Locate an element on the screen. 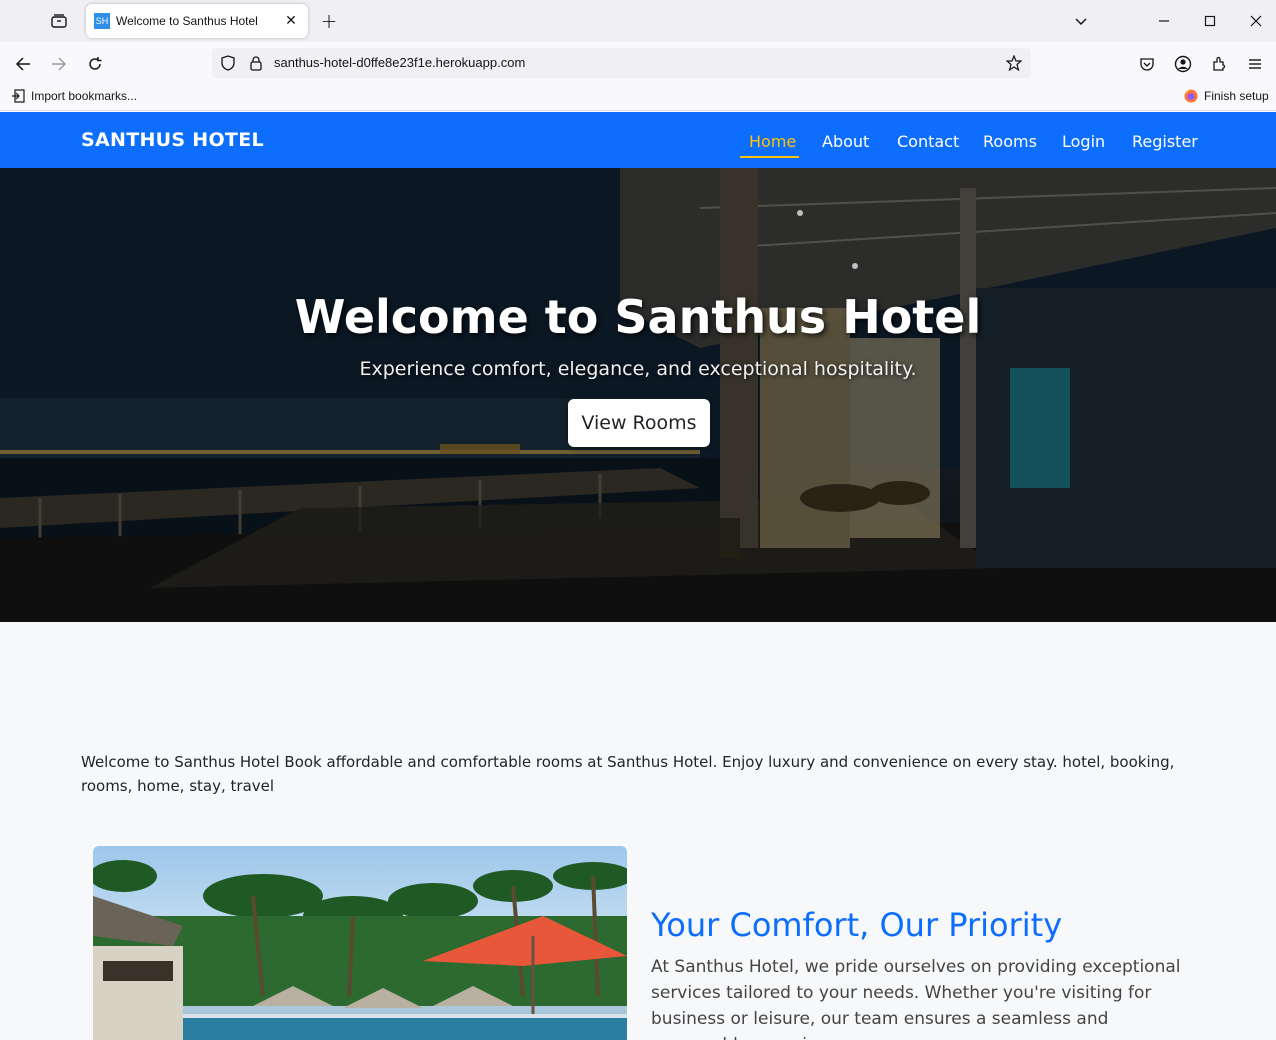 The height and width of the screenshot is (1040, 1276). pocket-icon is located at coordinates (1147, 64).